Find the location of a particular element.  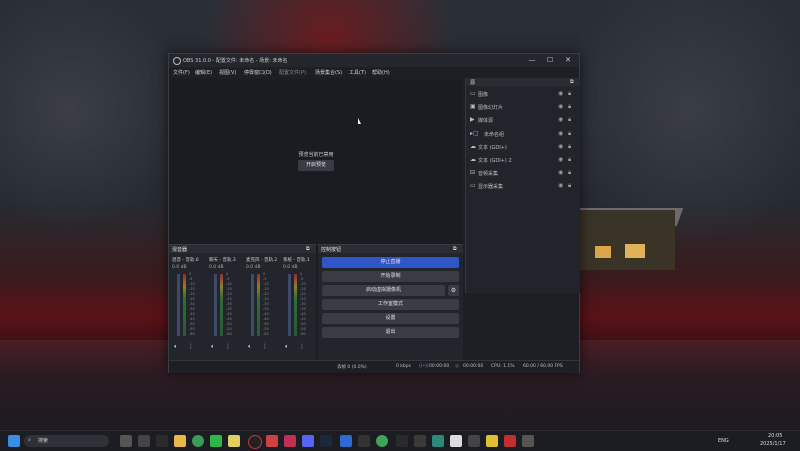

app-green-icon is located at coordinates (382, 441).